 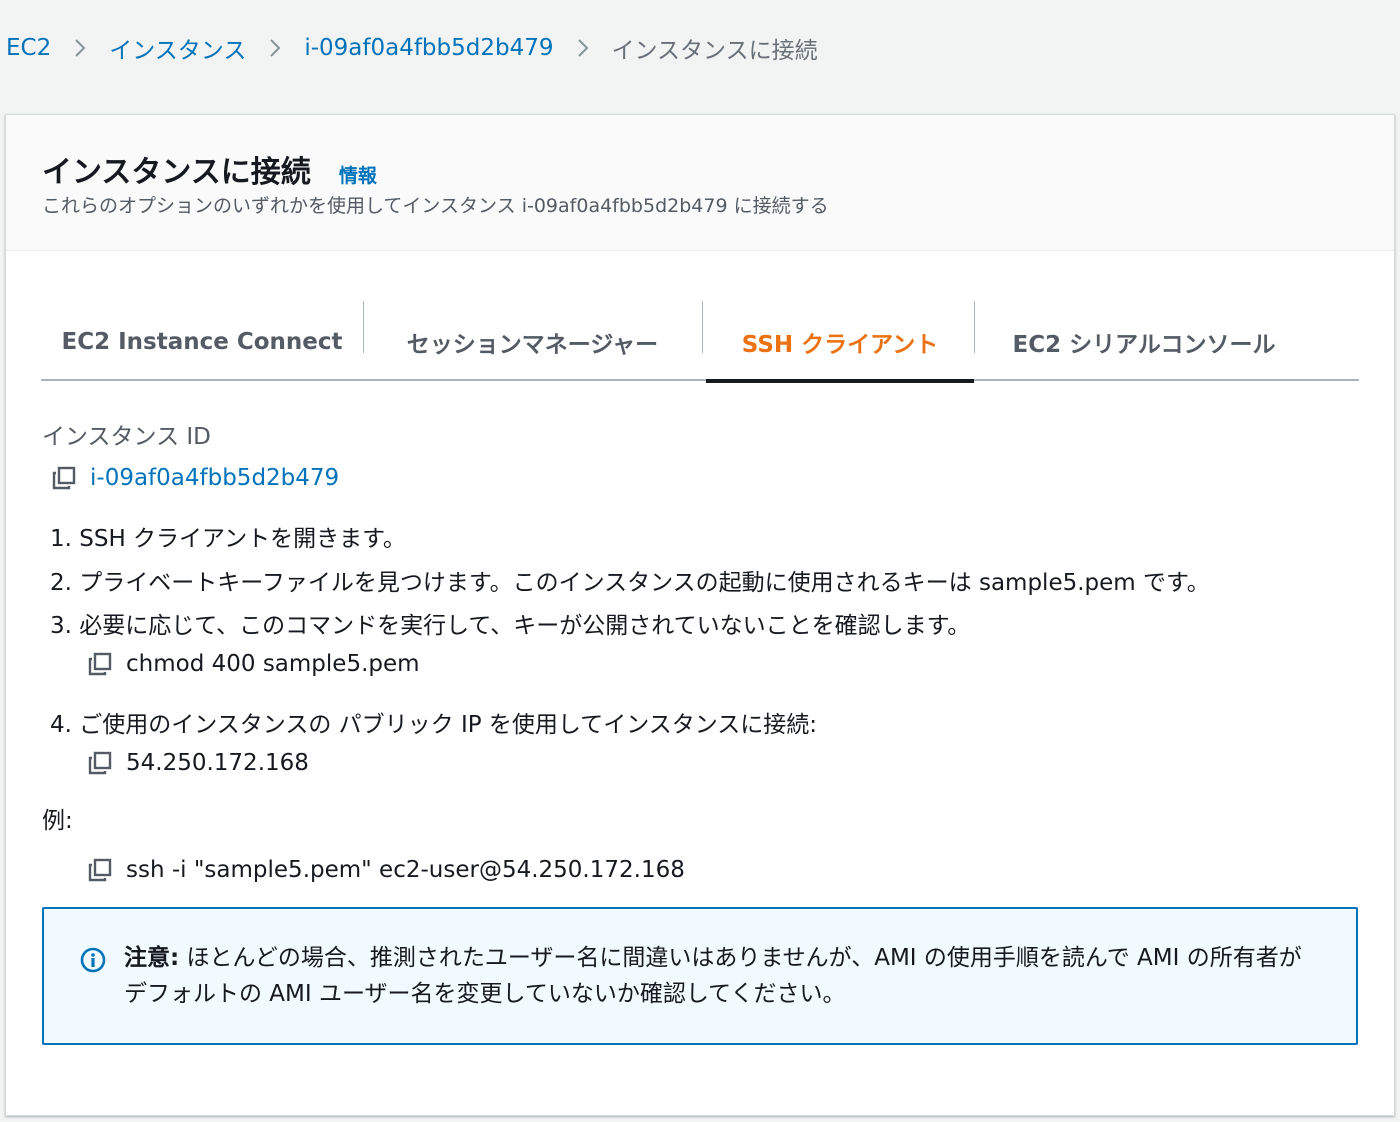 What do you see at coordinates (217, 763) in the screenshot?
I see `public-ip: 54.250.172.168` at bounding box center [217, 763].